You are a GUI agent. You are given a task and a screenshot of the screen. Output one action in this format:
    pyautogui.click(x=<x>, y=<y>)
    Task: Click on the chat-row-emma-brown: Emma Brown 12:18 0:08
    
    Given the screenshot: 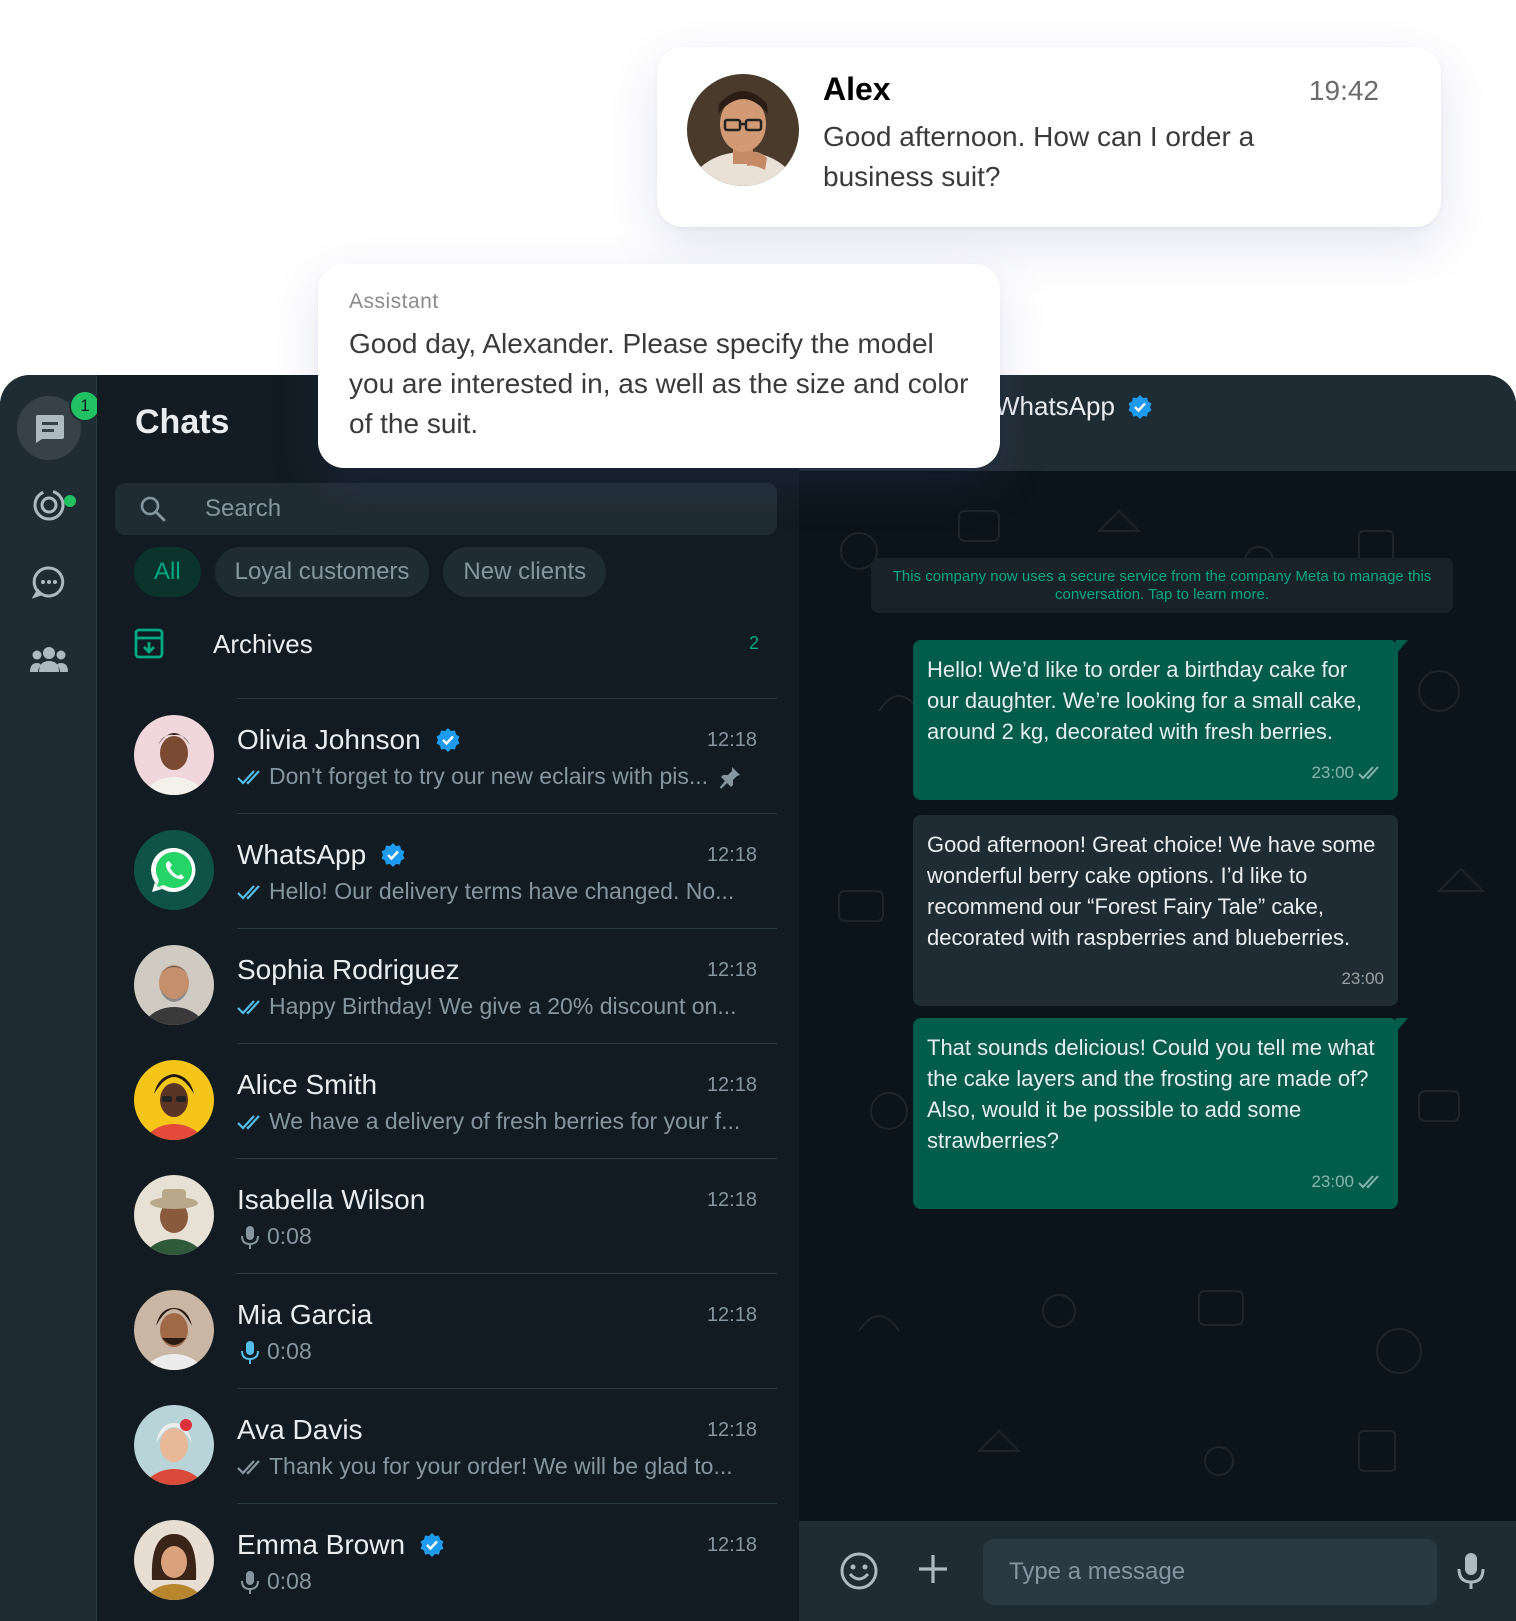 What is the action you would take?
    pyautogui.click(x=437, y=1560)
    